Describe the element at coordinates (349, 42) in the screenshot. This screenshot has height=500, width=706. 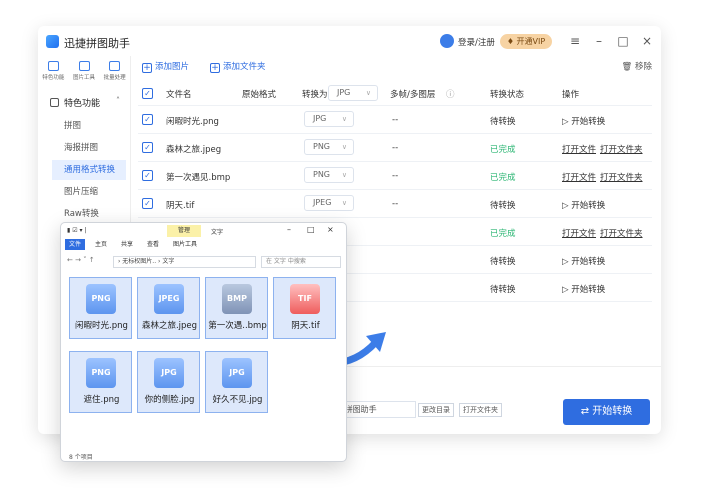
I see `title-bar: 迅捷拼图助手 登录/注册 ♦ 开通VIP ≡ – □ ×` at that location.